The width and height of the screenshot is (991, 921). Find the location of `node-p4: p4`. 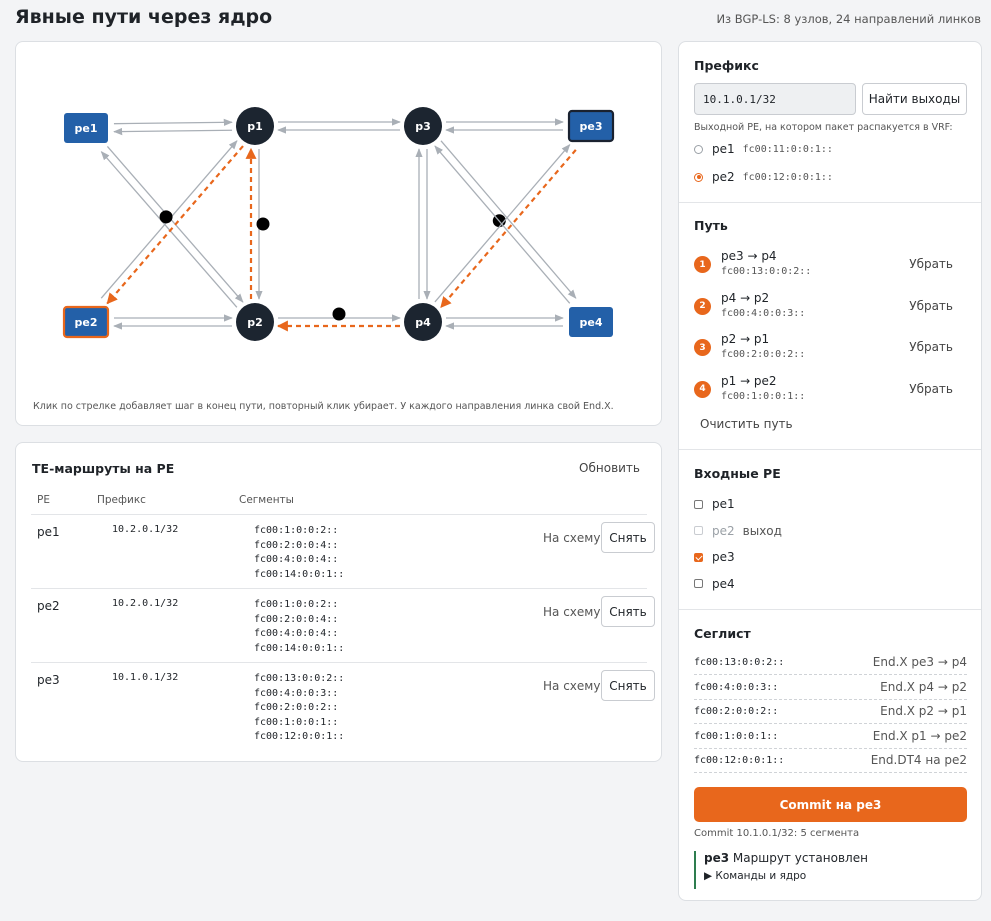

node-p4: p4 is located at coordinates (423, 322).